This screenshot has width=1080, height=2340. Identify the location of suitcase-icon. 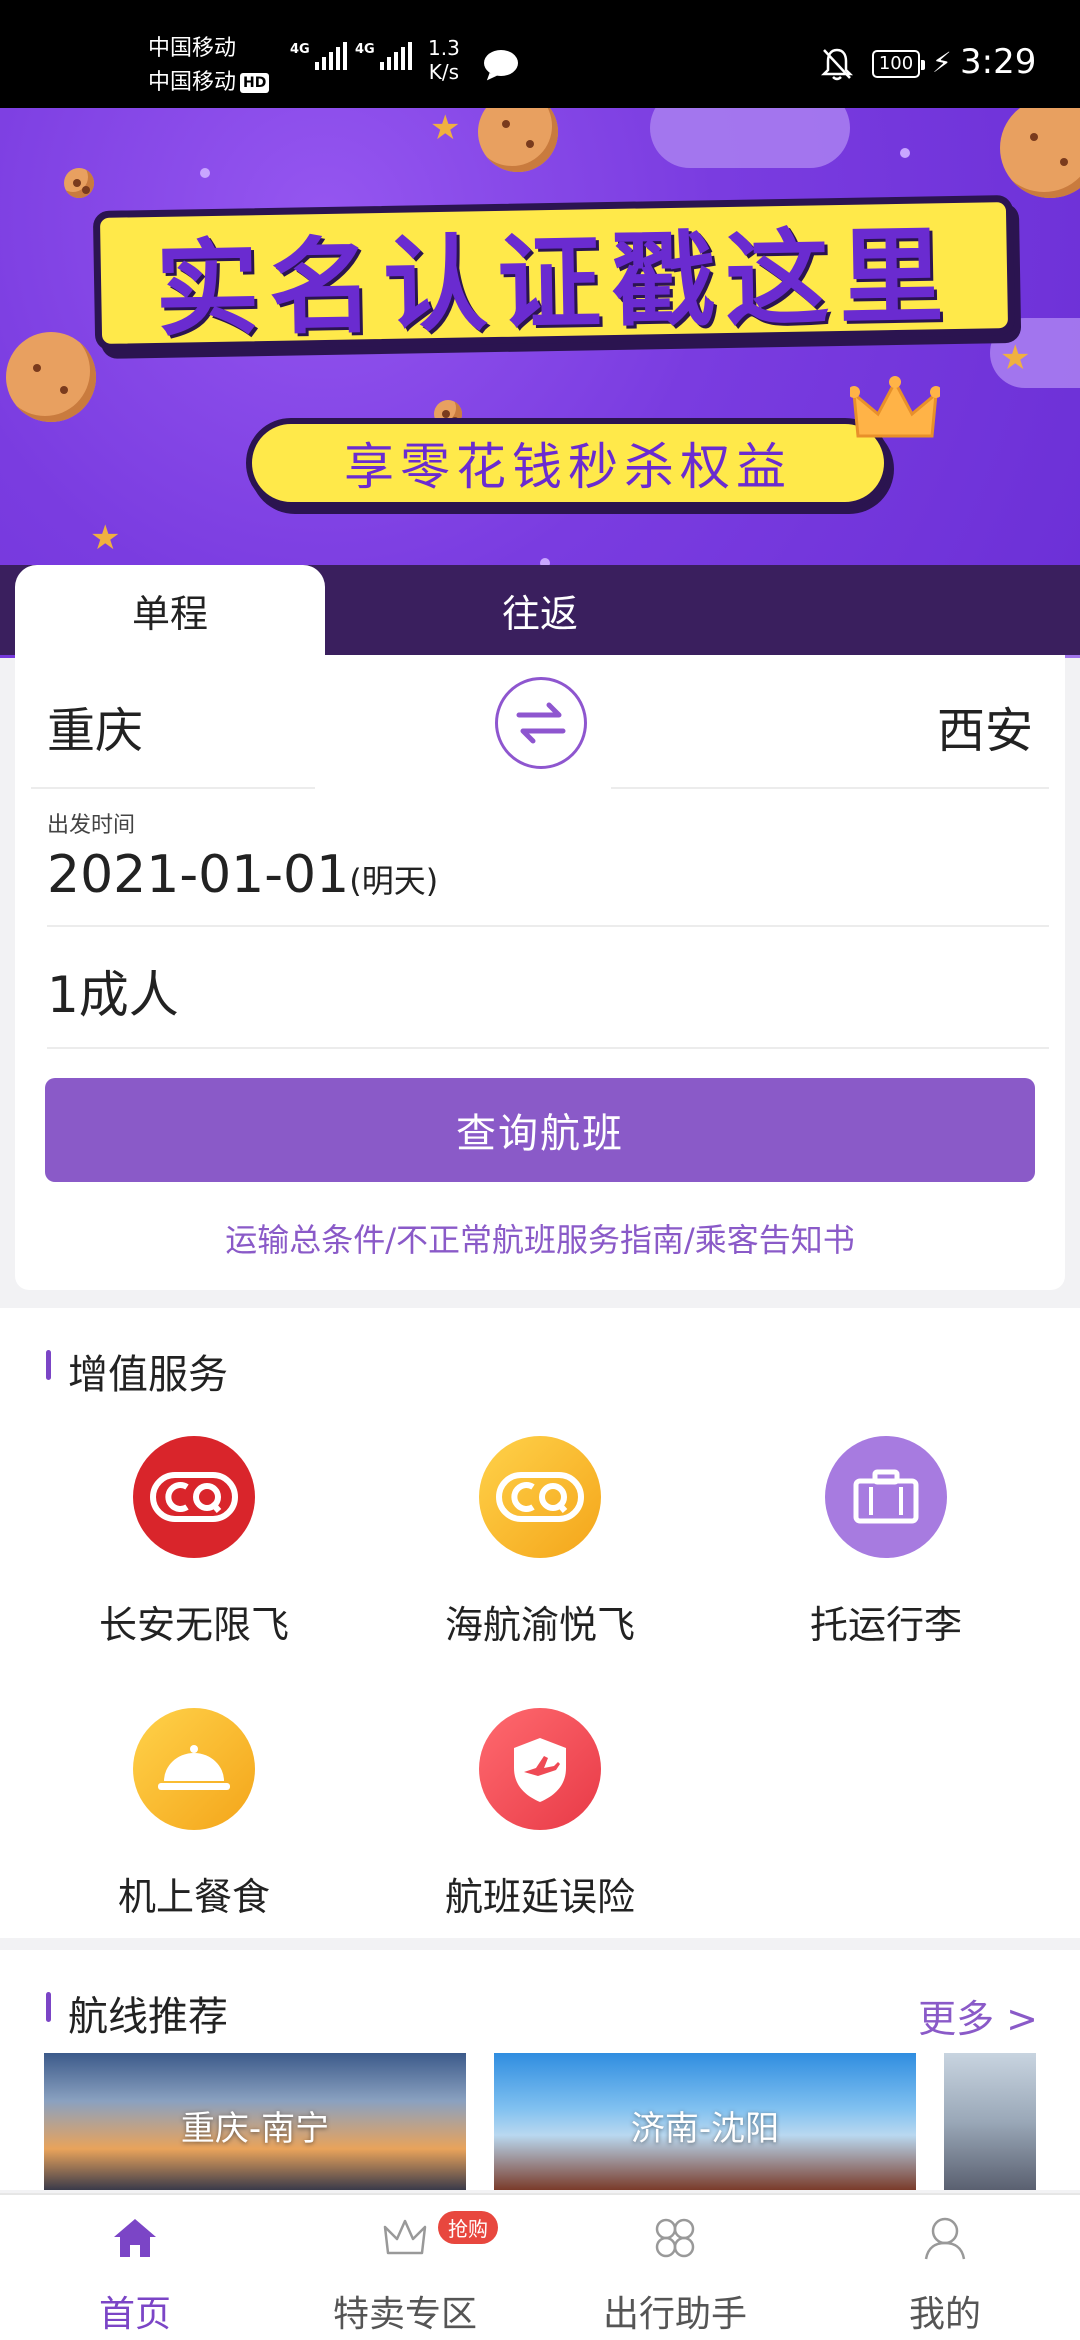
(886, 1497).